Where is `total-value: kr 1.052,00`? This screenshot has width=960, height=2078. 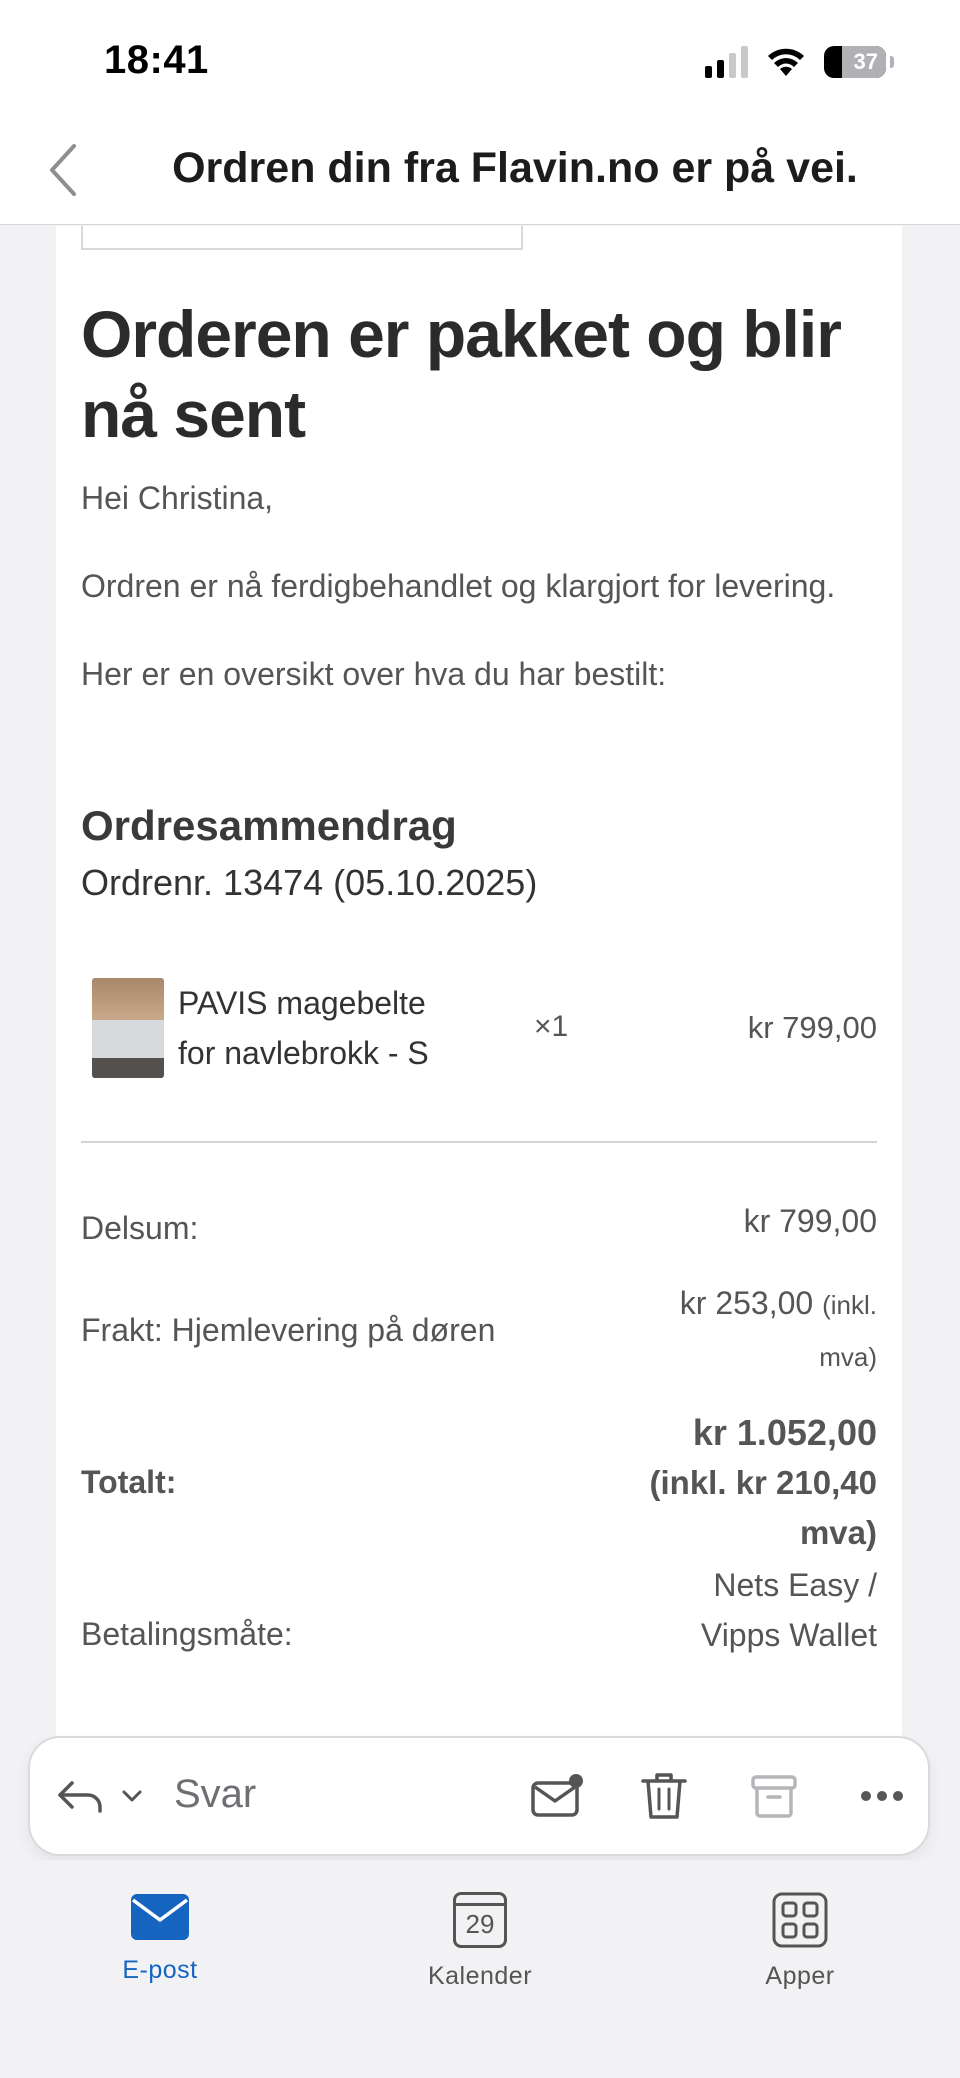
total-value: kr 1.052,00 is located at coordinates (784, 1432).